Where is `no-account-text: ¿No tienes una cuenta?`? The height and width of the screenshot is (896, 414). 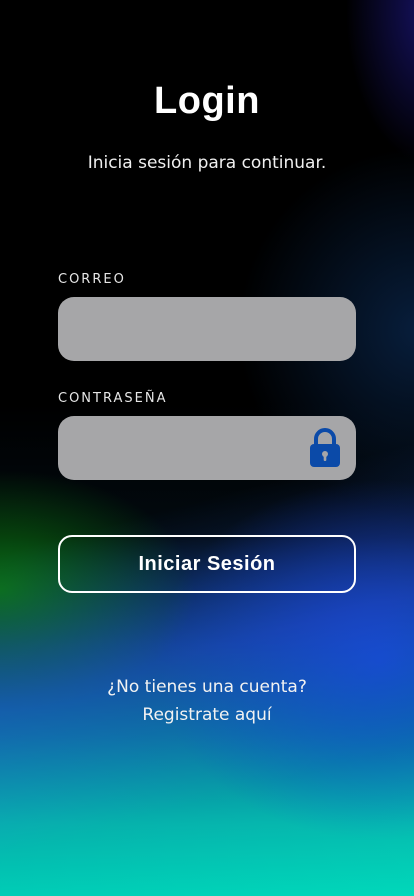
no-account-text: ¿No tienes una cuenta? is located at coordinates (207, 687).